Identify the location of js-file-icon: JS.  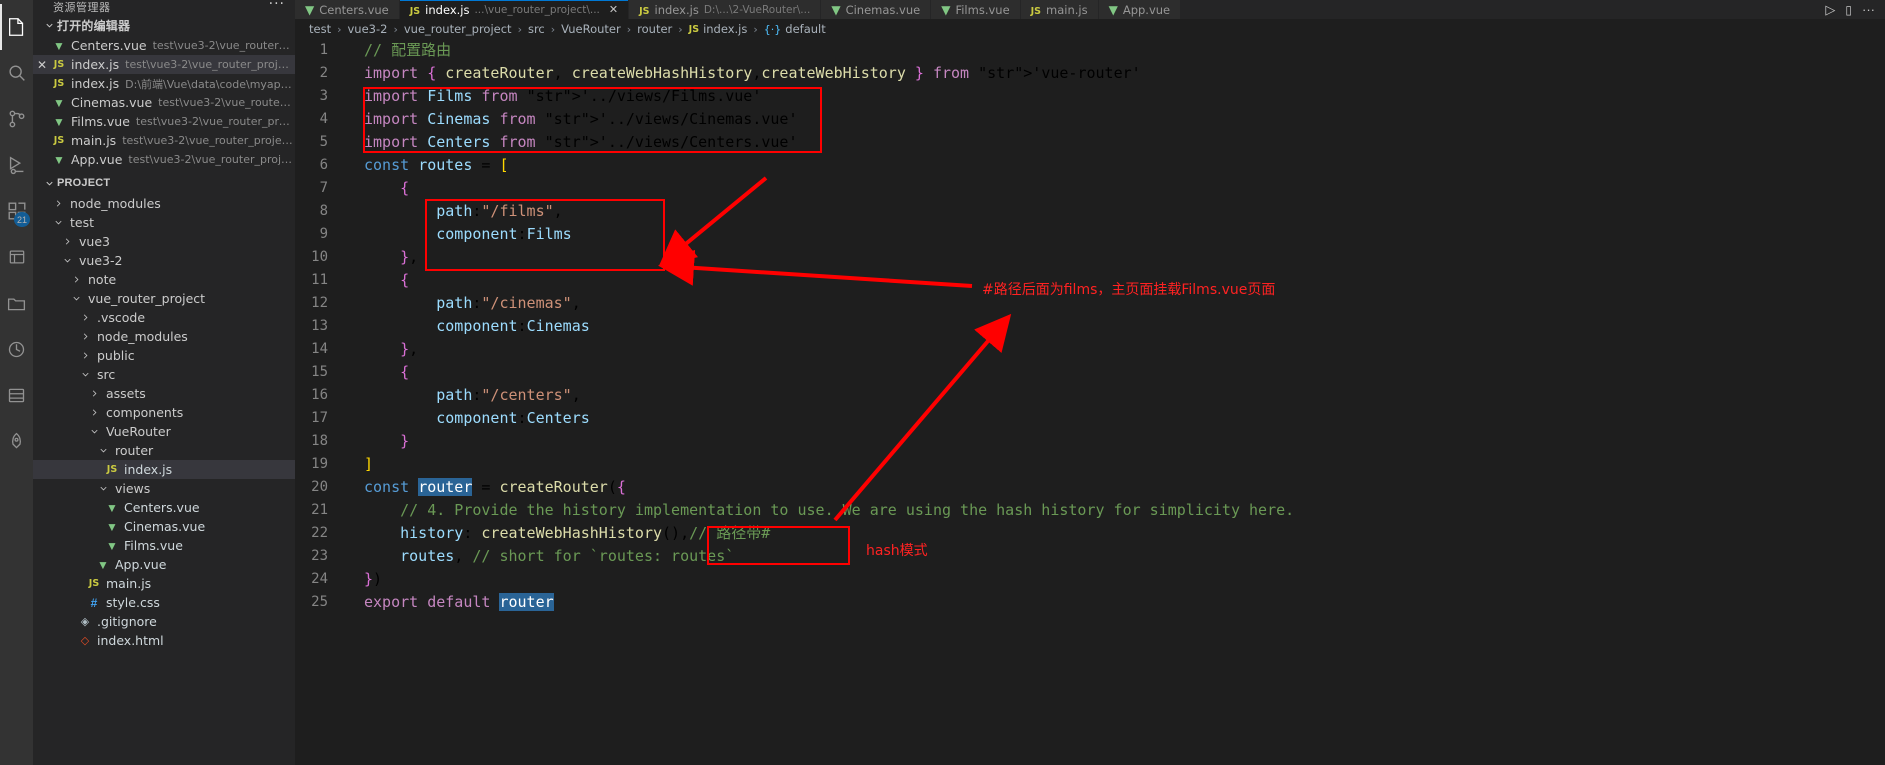
(1036, 11).